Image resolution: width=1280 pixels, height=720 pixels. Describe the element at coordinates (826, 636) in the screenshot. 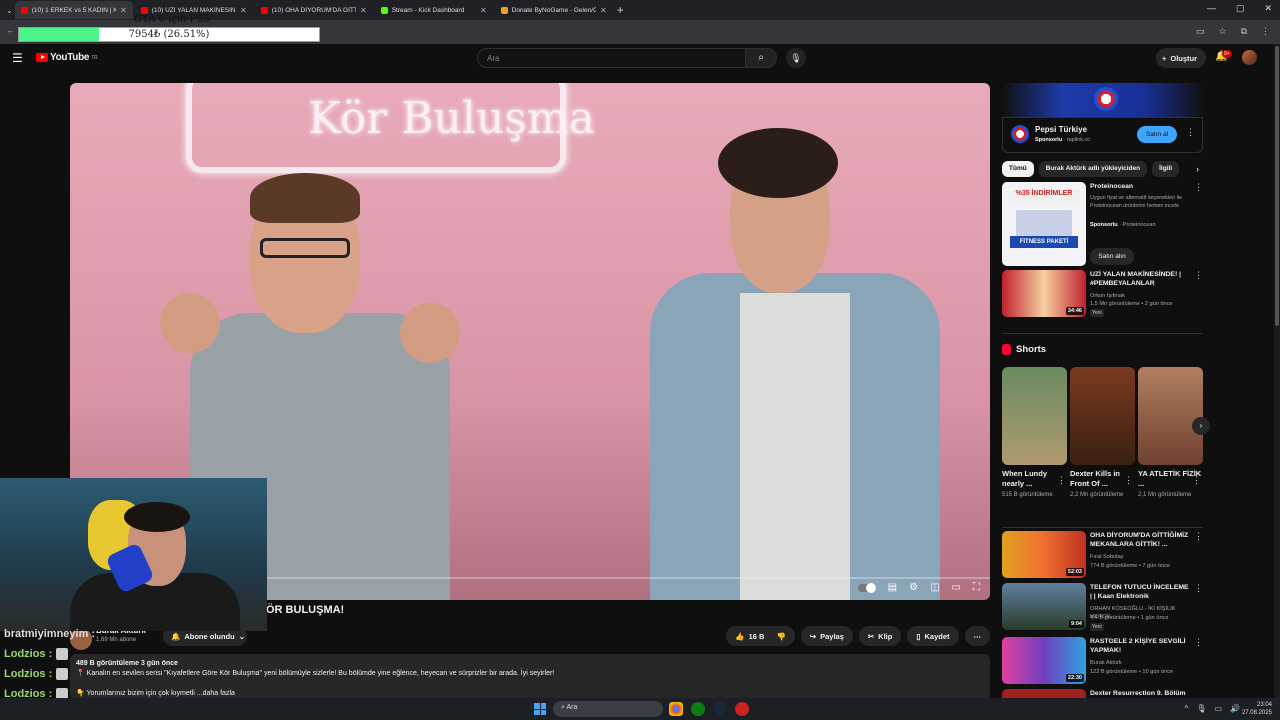

I see `share-button: ↪ Paylaş` at that location.